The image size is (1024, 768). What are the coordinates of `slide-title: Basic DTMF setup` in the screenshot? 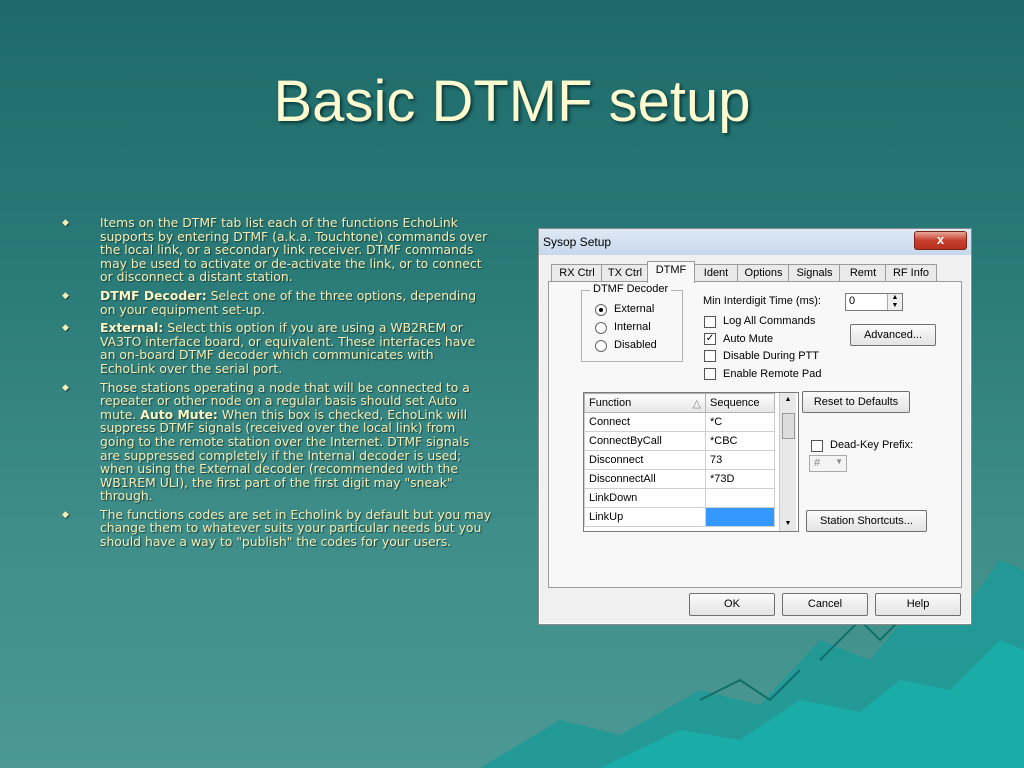 It's located at (512, 101).